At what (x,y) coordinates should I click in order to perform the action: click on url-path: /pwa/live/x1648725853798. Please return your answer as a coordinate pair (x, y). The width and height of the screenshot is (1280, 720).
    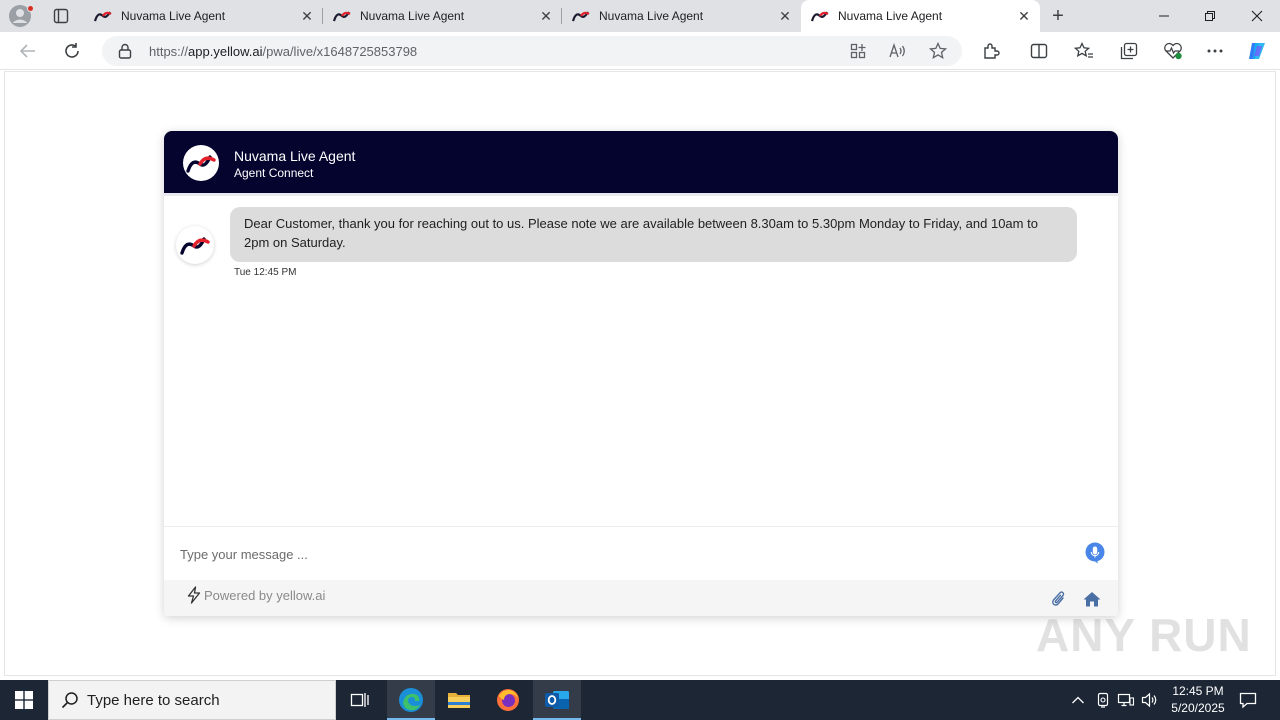
    Looking at the image, I should click on (340, 51).